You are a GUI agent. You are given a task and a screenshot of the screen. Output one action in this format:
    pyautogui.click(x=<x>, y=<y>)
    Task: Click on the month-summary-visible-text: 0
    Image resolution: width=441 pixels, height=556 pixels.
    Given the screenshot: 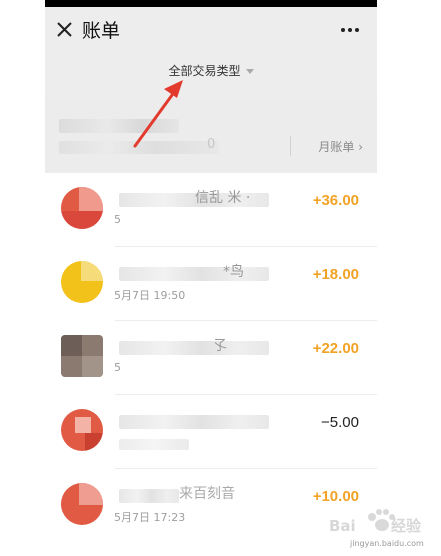 What is the action you would take?
    pyautogui.click(x=211, y=144)
    